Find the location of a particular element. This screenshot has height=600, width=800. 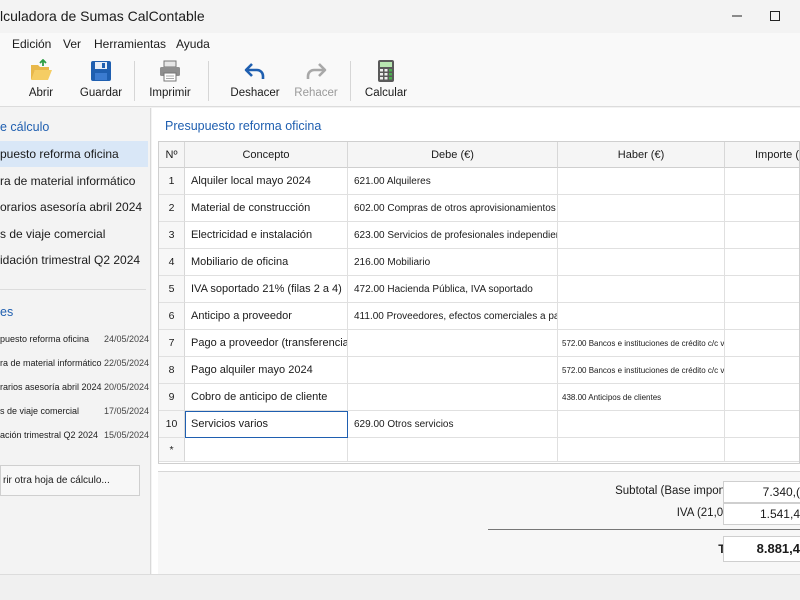

concepto-cell: Mobiliario de oficina is located at coordinates (266, 262).